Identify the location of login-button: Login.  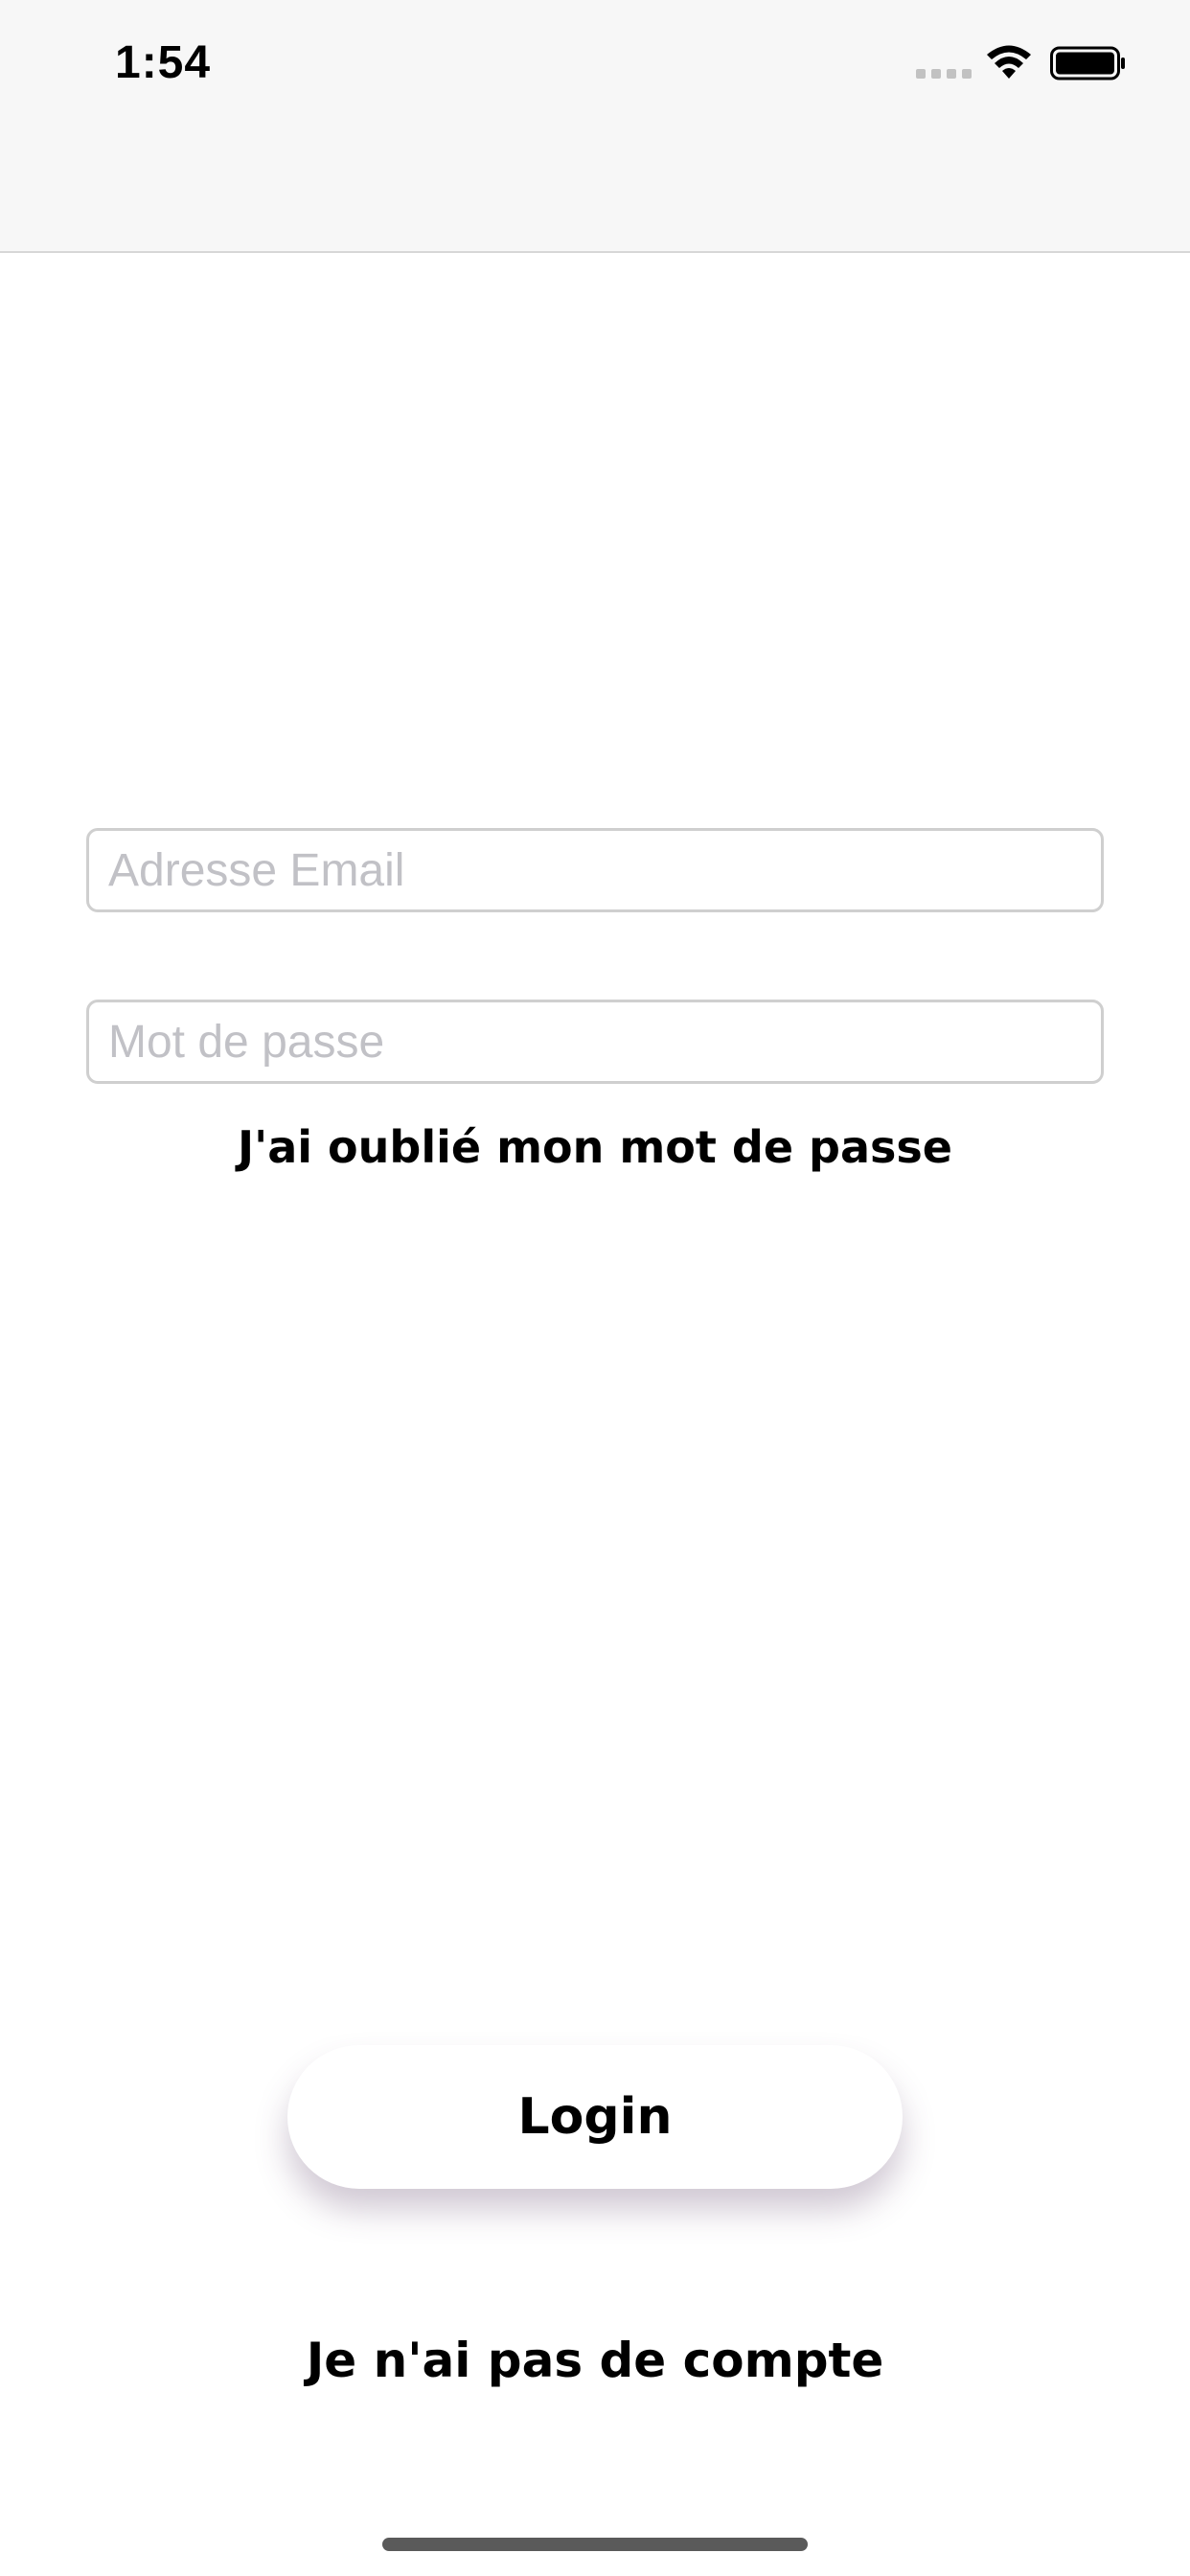
(595, 2117).